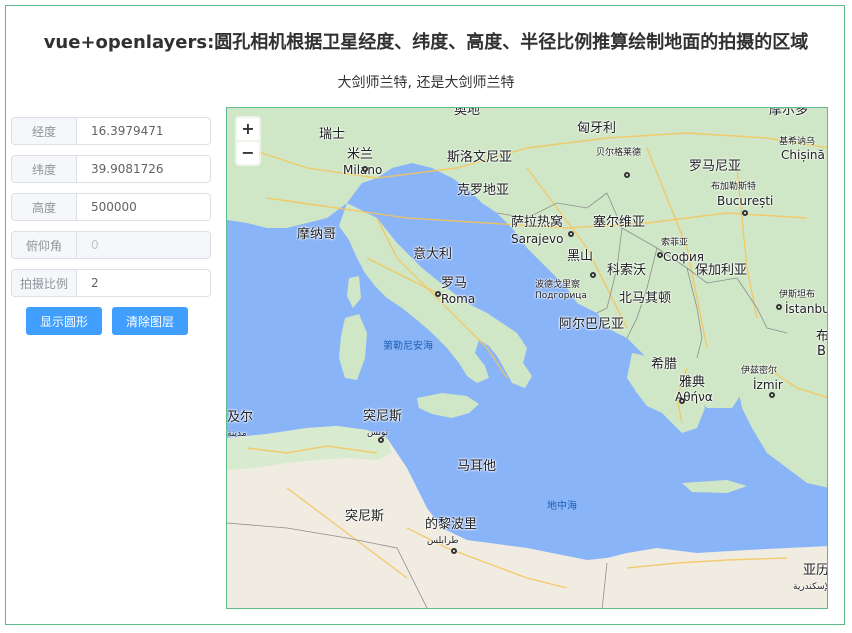  I want to click on latitude-input, so click(143, 169).